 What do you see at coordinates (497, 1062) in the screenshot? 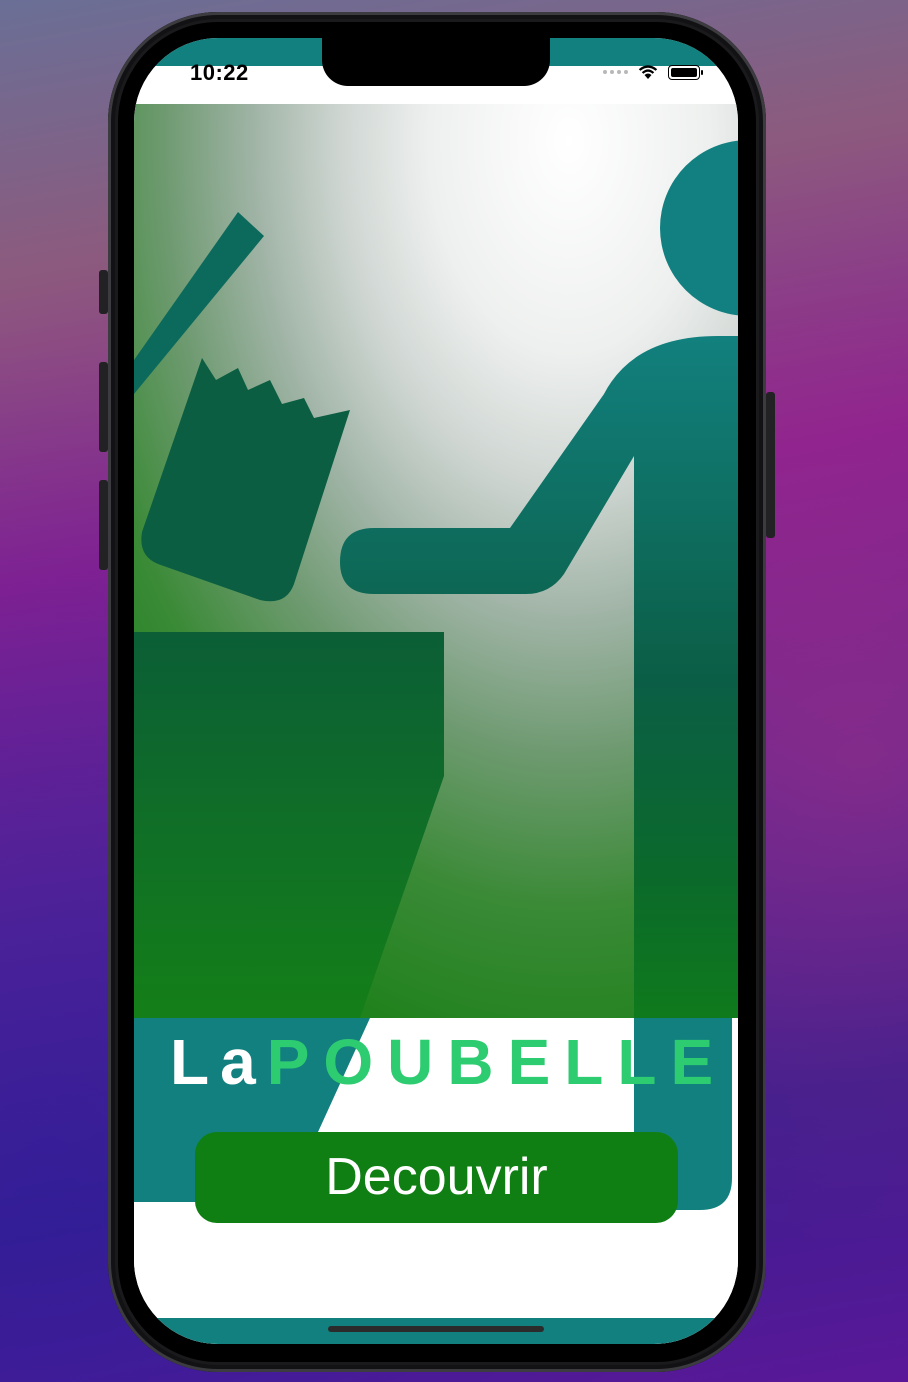
I see `logo-main: POUBELLE` at bounding box center [497, 1062].